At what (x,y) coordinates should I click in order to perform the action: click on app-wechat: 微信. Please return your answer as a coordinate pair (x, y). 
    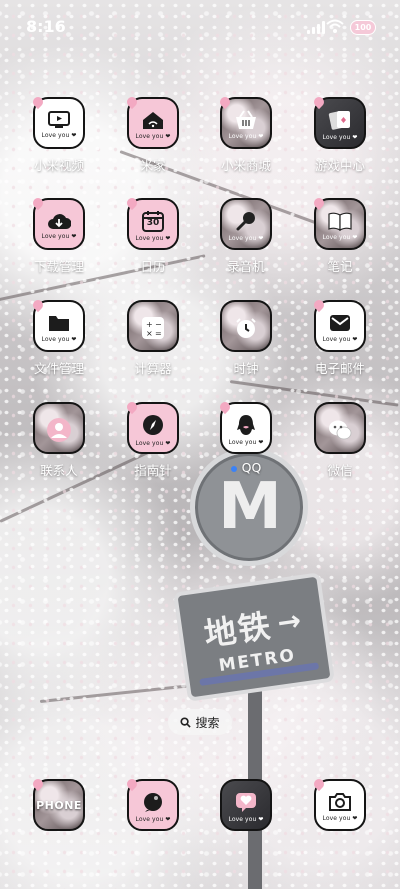
    Looking at the image, I should click on (340, 440).